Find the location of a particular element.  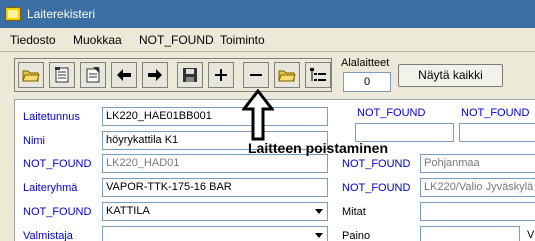

not-found-combo-2-value: KATTILA is located at coordinates (128, 211).